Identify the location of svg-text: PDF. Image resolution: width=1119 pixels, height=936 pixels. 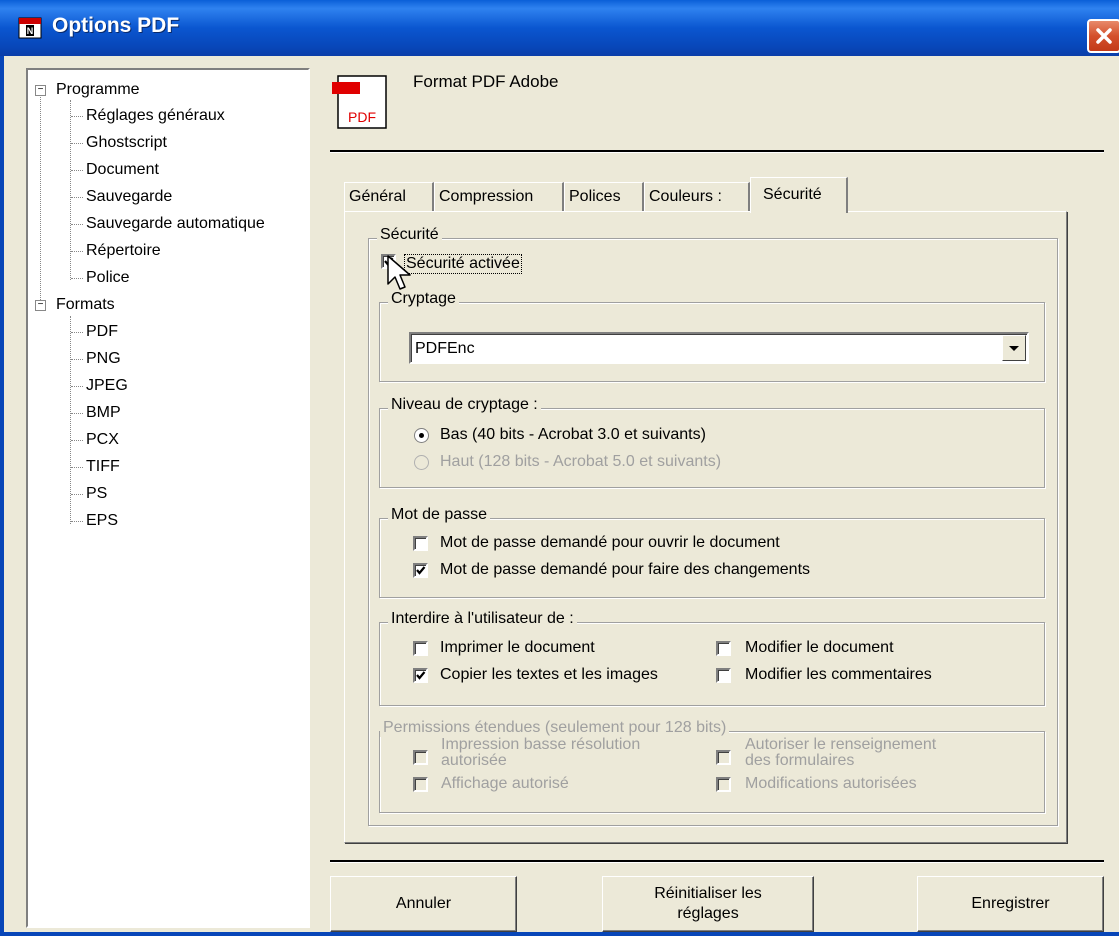
(362, 117).